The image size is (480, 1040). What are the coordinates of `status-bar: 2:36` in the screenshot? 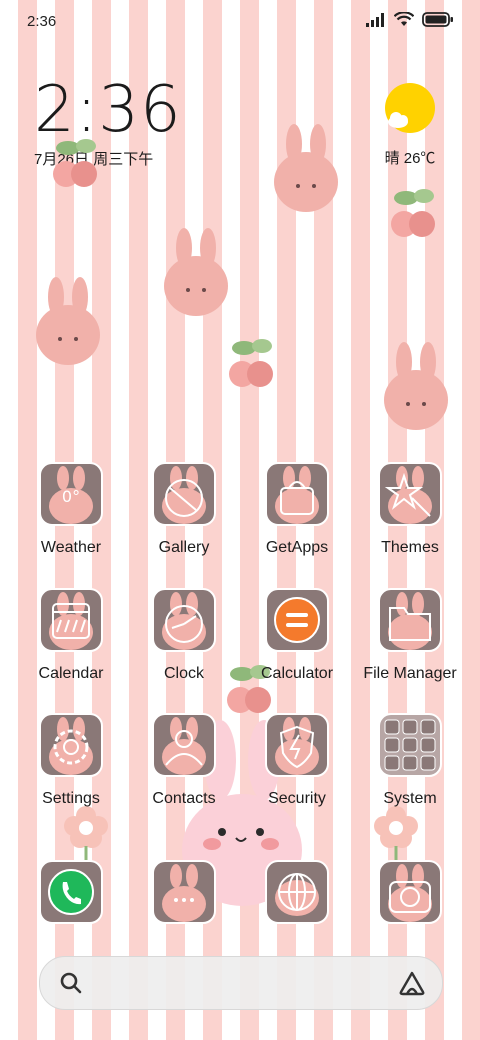 It's located at (240, 20).